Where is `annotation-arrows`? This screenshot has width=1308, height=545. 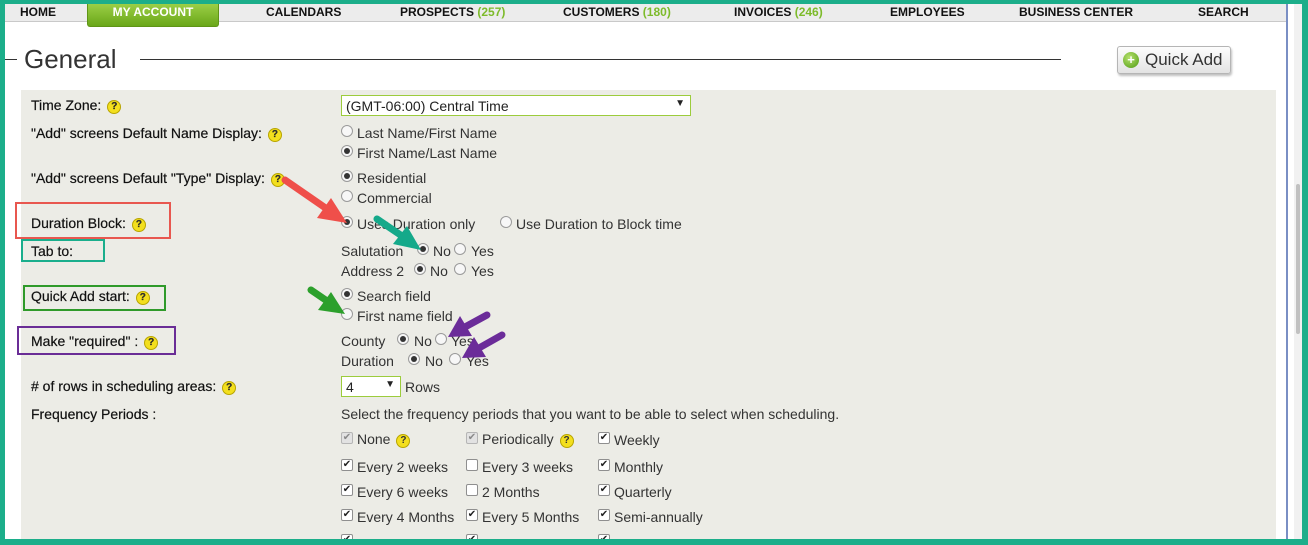 annotation-arrows is located at coordinates (393, 267).